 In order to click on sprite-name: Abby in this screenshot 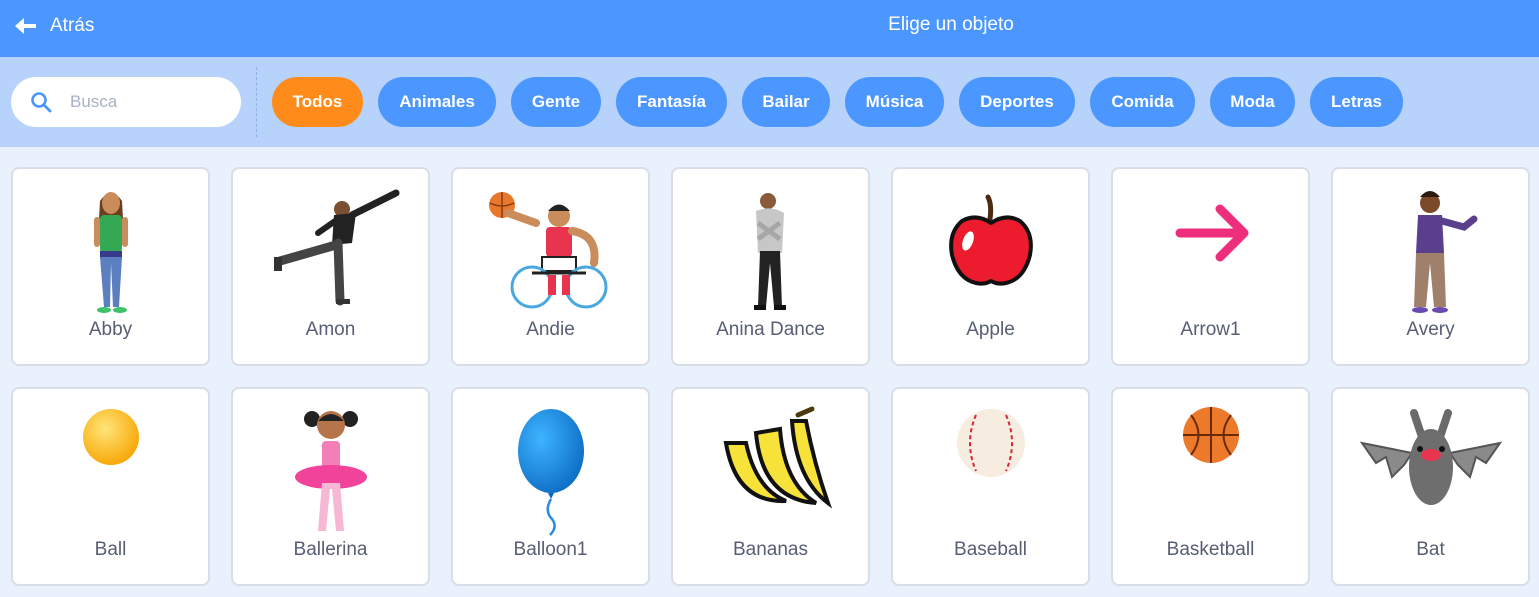, I will do `click(110, 329)`.